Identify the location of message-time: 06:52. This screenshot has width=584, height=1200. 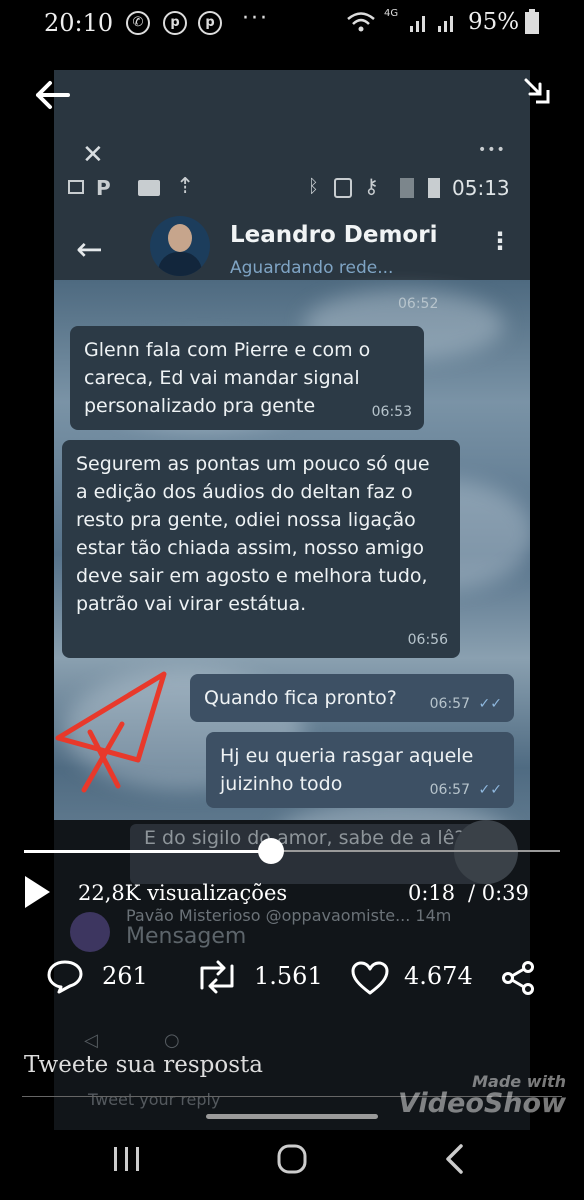
(418, 304).